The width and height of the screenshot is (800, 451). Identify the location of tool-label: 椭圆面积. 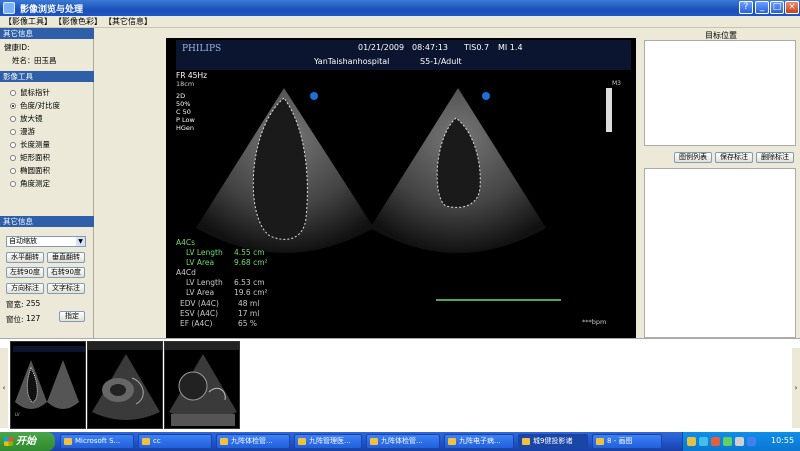
(35, 170).